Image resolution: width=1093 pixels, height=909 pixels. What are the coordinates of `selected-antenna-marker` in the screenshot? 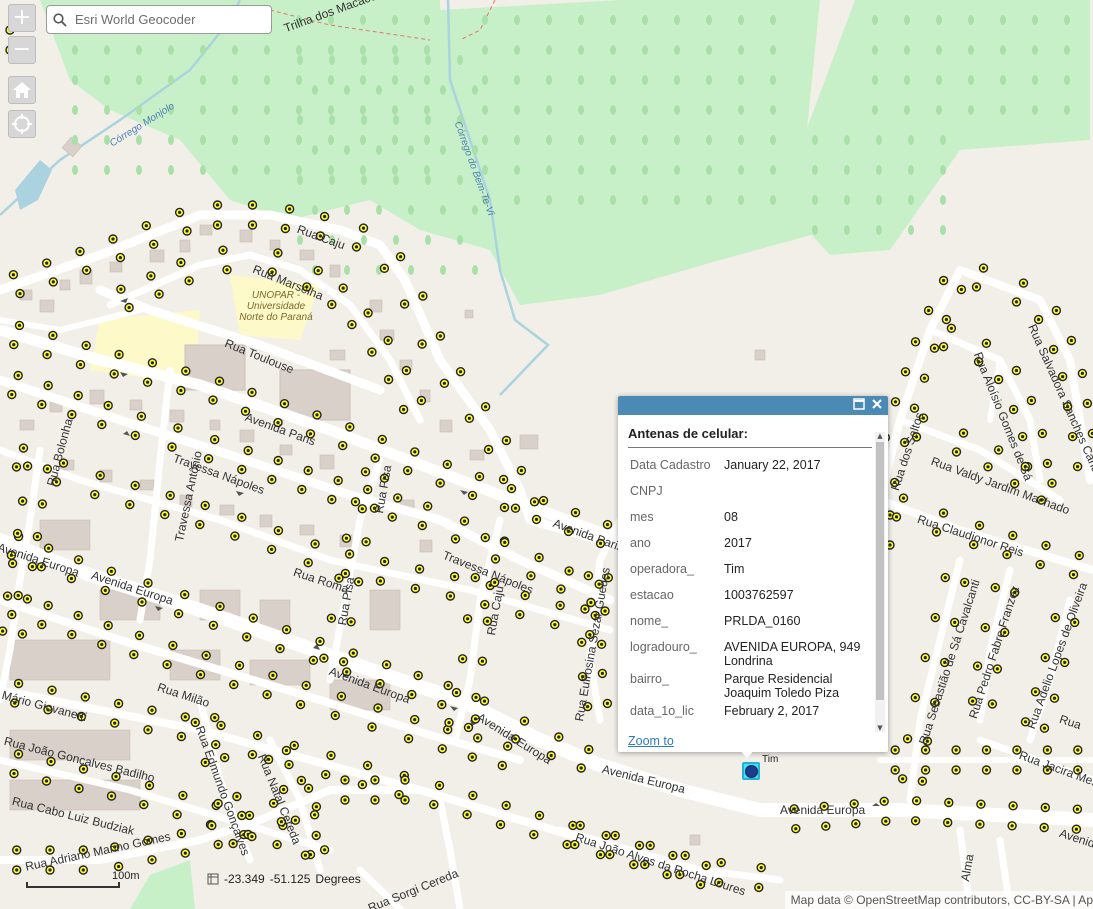 It's located at (751, 771).